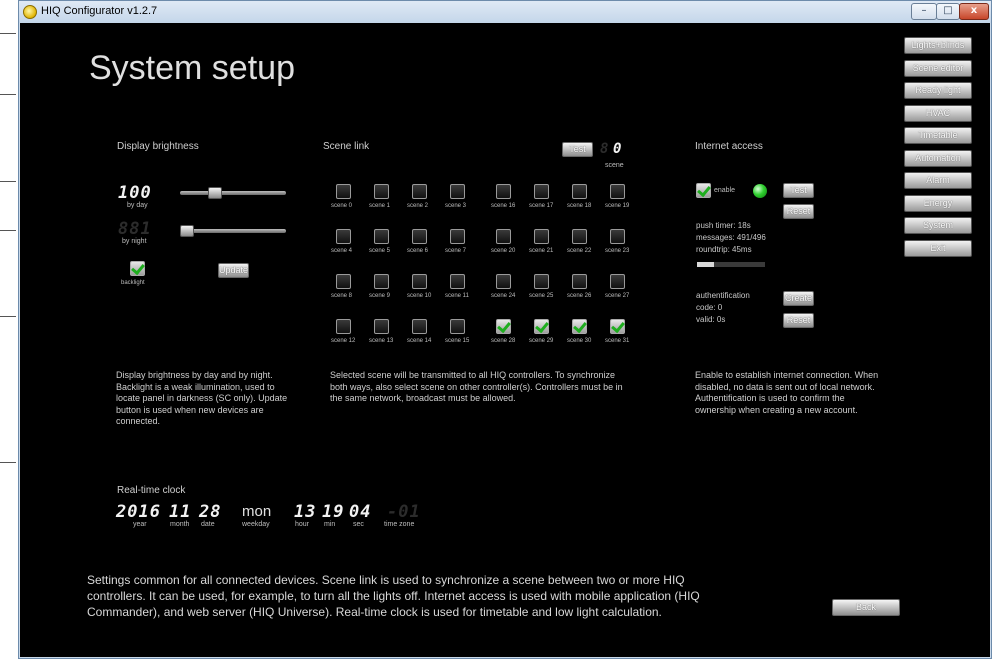 This screenshot has width=992, height=659. I want to click on scene-checkbox-label: scene 10, so click(419, 296).